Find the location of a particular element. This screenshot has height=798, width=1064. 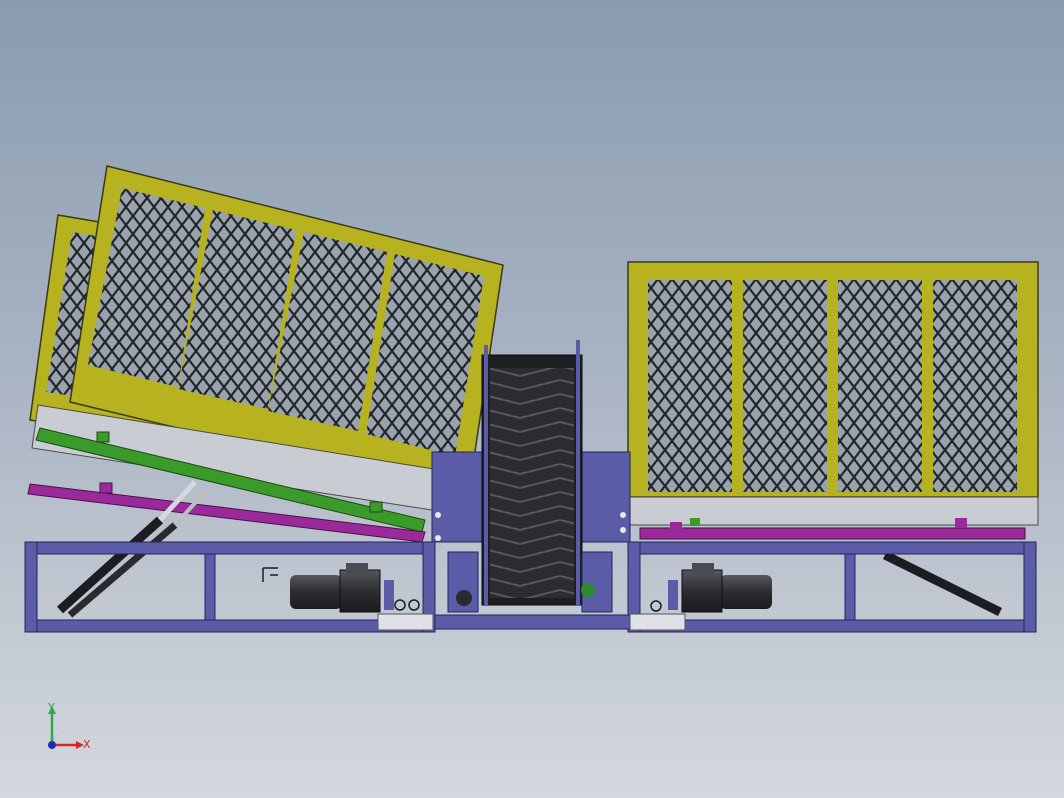

z-axis-dot-icon is located at coordinates (52, 745).